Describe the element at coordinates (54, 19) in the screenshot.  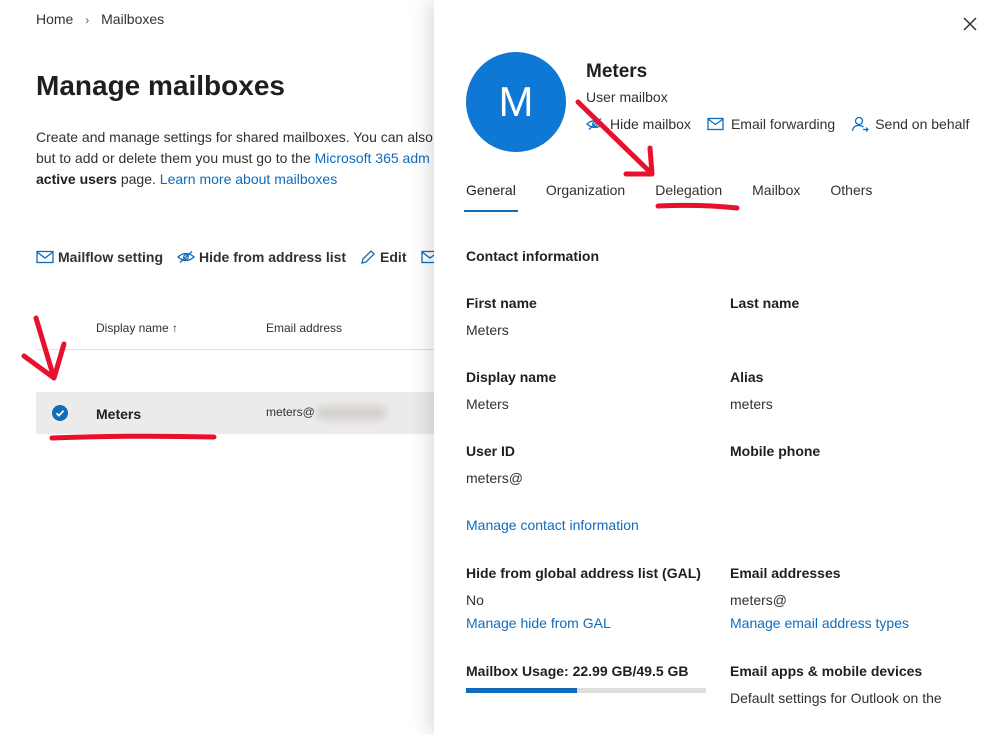
I see `breadcrumb-home: Home` at that location.